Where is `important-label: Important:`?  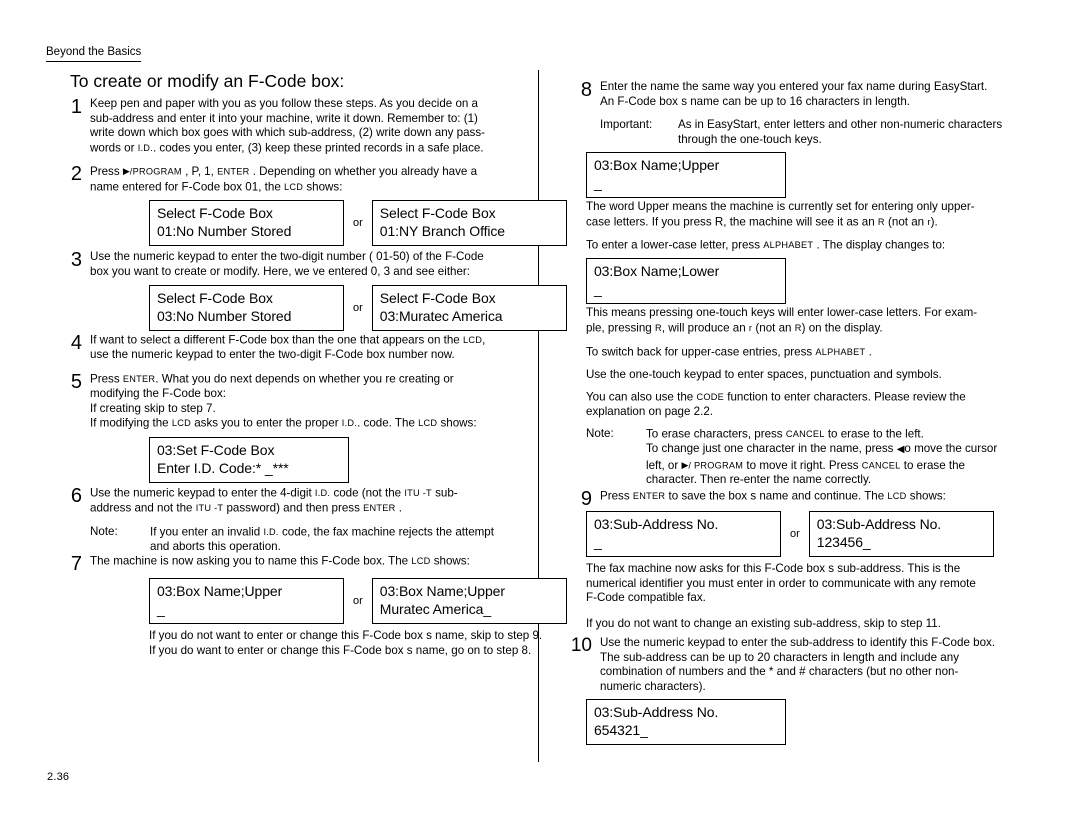 important-label: Important: is located at coordinates (626, 125).